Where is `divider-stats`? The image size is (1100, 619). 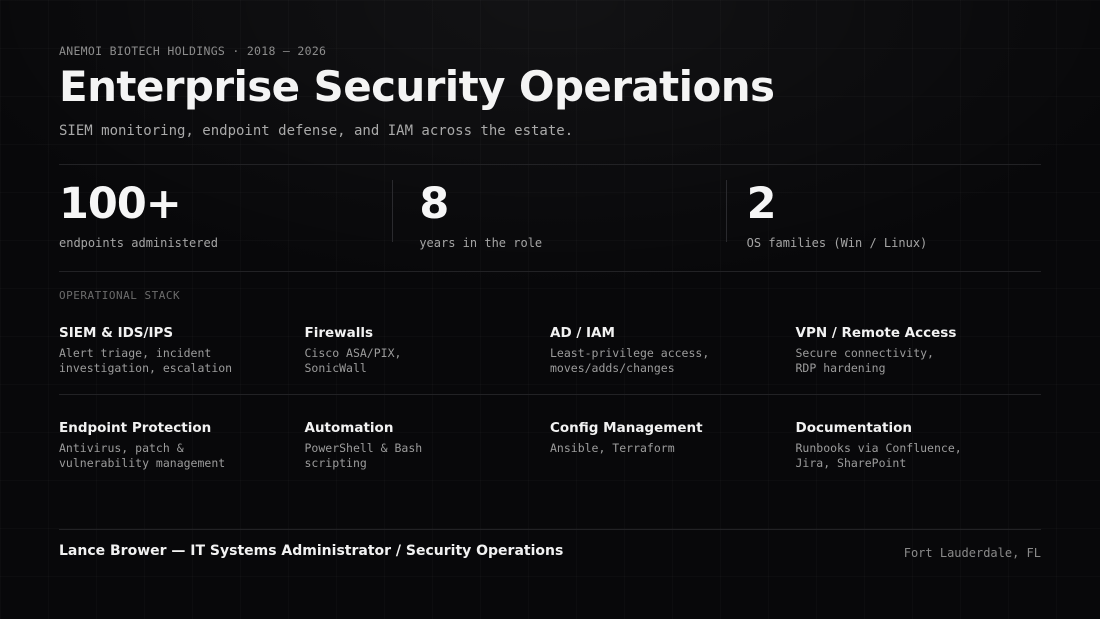 divider-stats is located at coordinates (550, 271).